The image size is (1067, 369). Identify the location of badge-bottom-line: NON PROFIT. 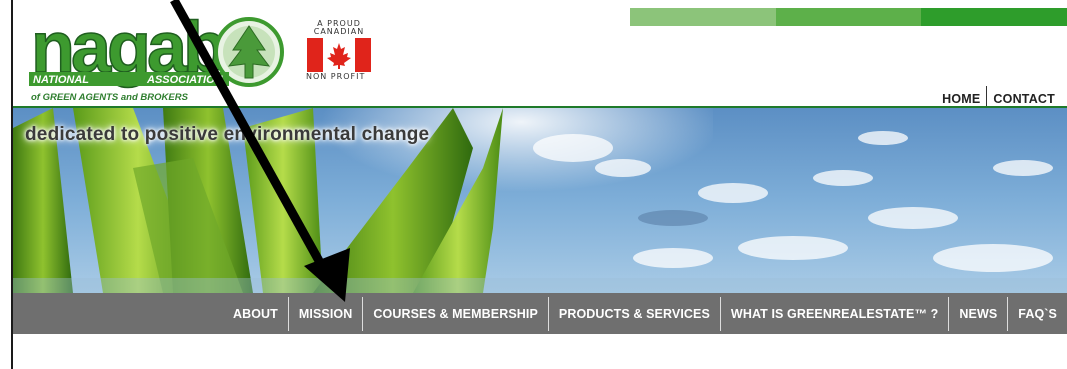
(336, 76).